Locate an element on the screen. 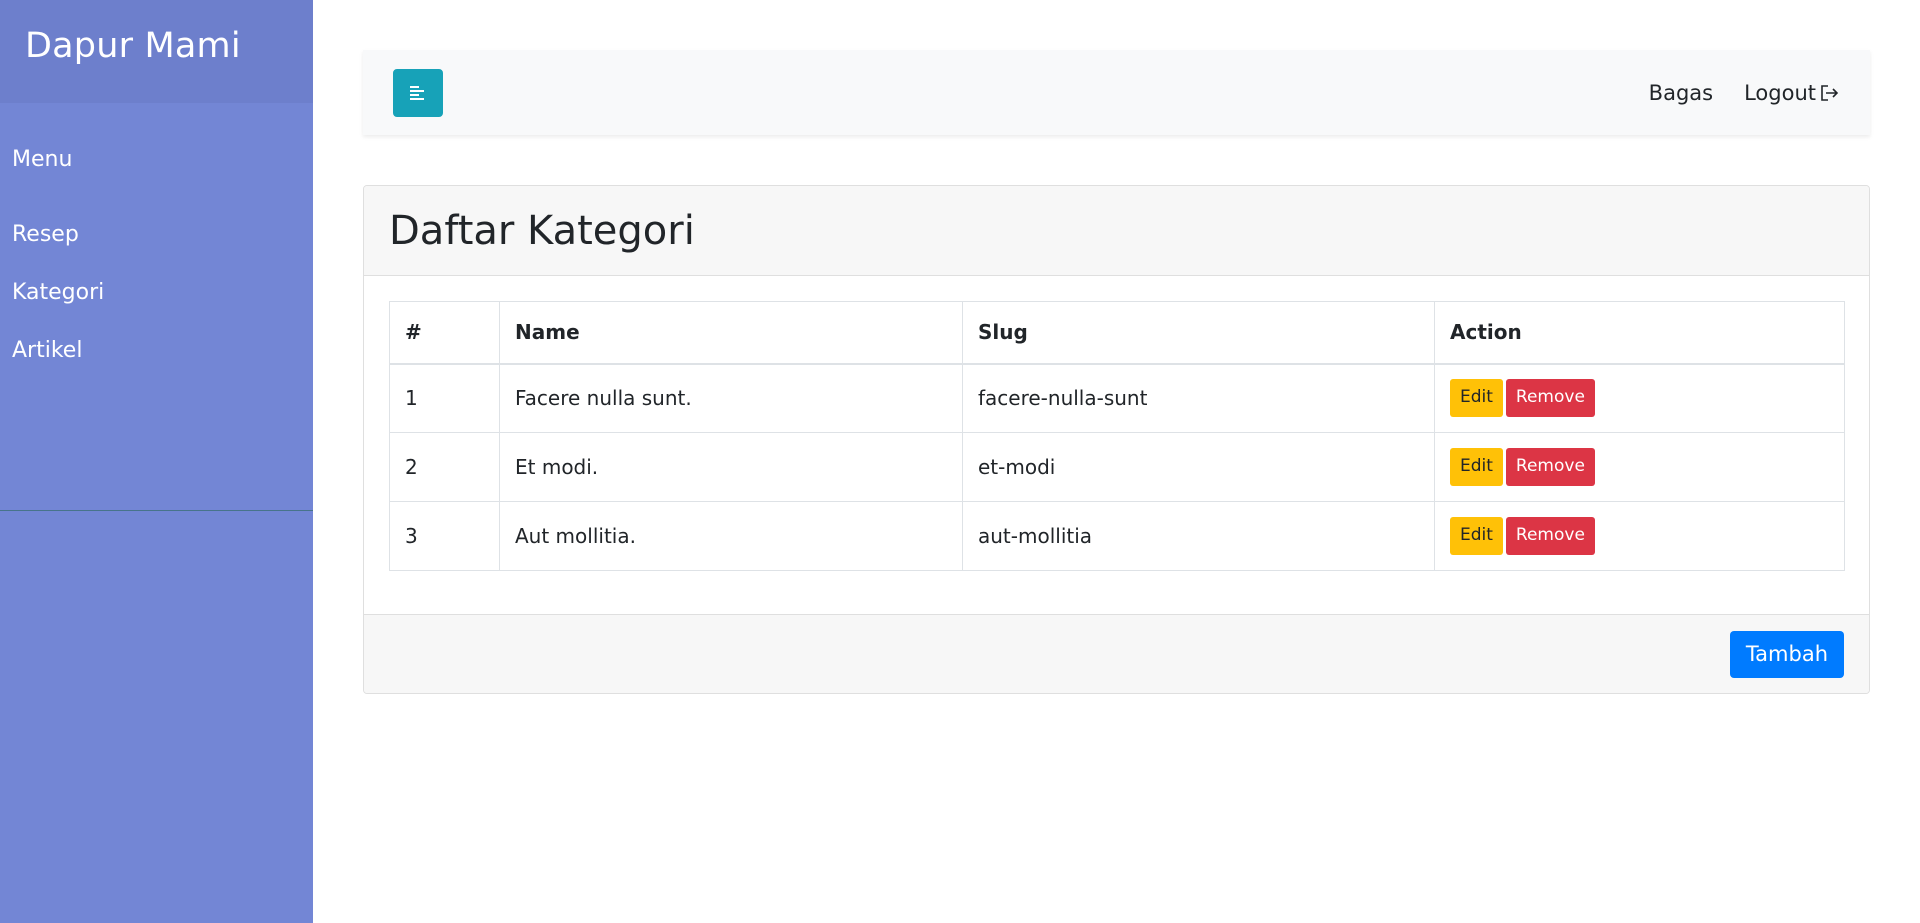 The width and height of the screenshot is (1920, 923). sidebar-toggle-button is located at coordinates (418, 92).